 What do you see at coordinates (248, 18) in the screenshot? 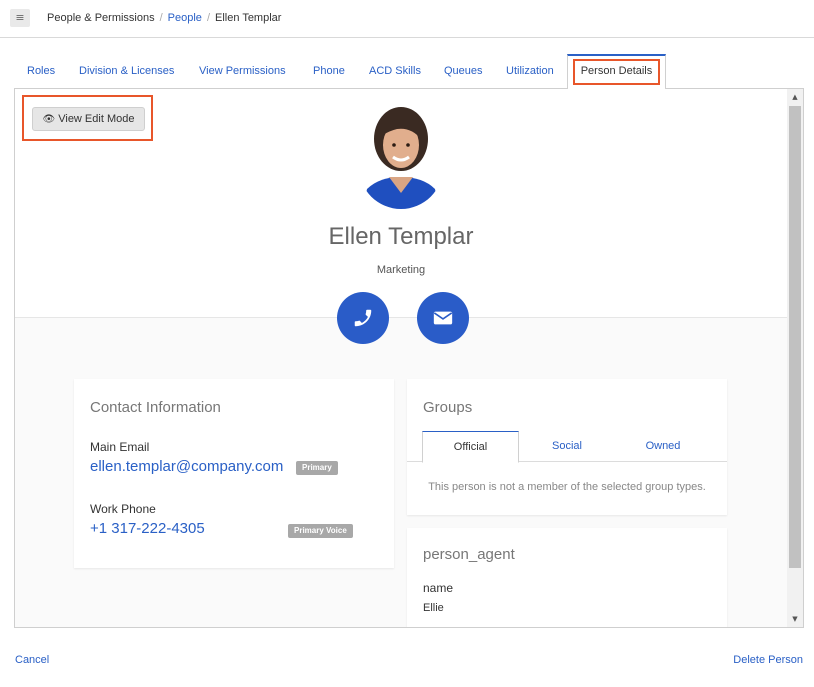
I see `breadcrumb-current: Ellen Templar` at bounding box center [248, 18].